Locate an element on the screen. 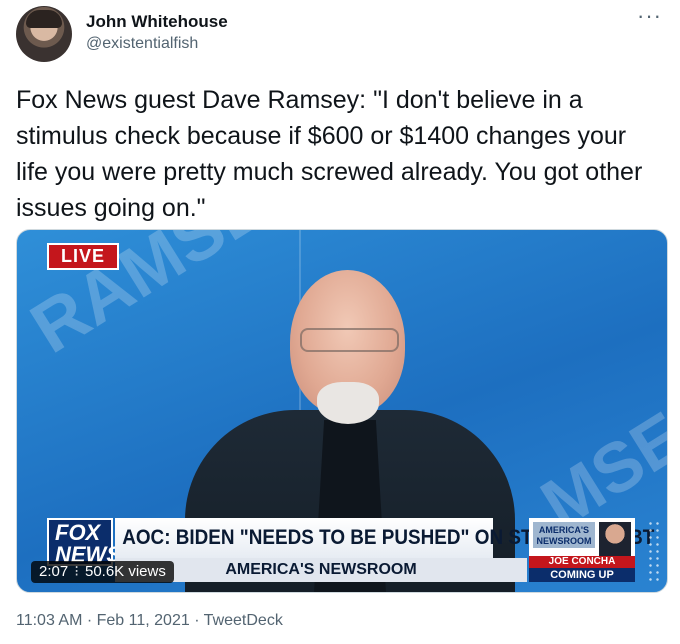 The image size is (680, 644). avatar-hair is located at coordinates (44, 19).